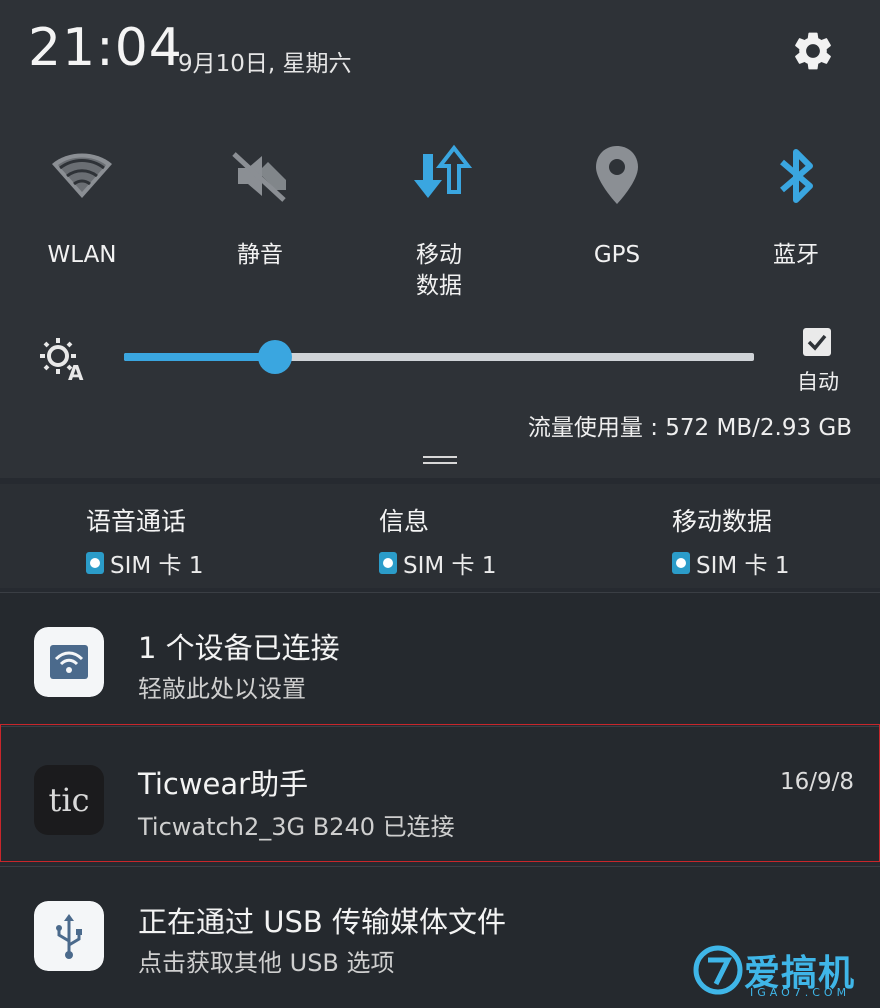 This screenshot has height=1008, width=880. I want to click on tile-bluetooth: 蓝牙, so click(796, 205).